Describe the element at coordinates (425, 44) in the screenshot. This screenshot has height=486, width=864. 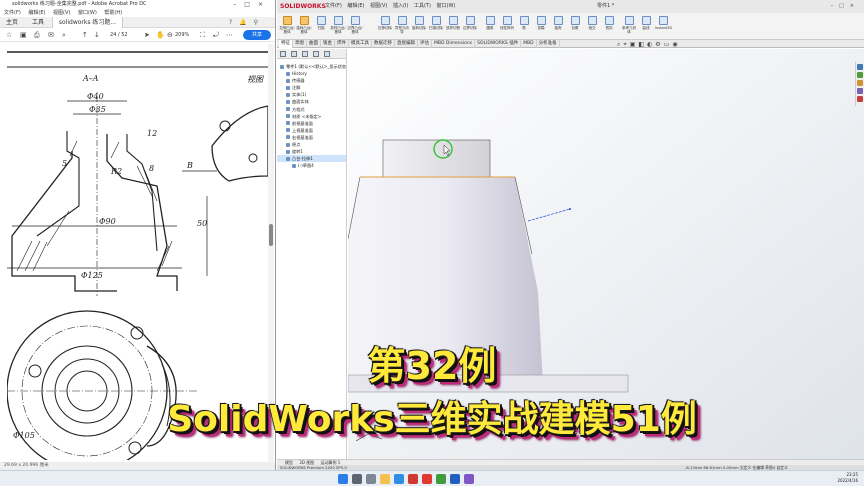
I see `command-tab-8: 评估` at that location.